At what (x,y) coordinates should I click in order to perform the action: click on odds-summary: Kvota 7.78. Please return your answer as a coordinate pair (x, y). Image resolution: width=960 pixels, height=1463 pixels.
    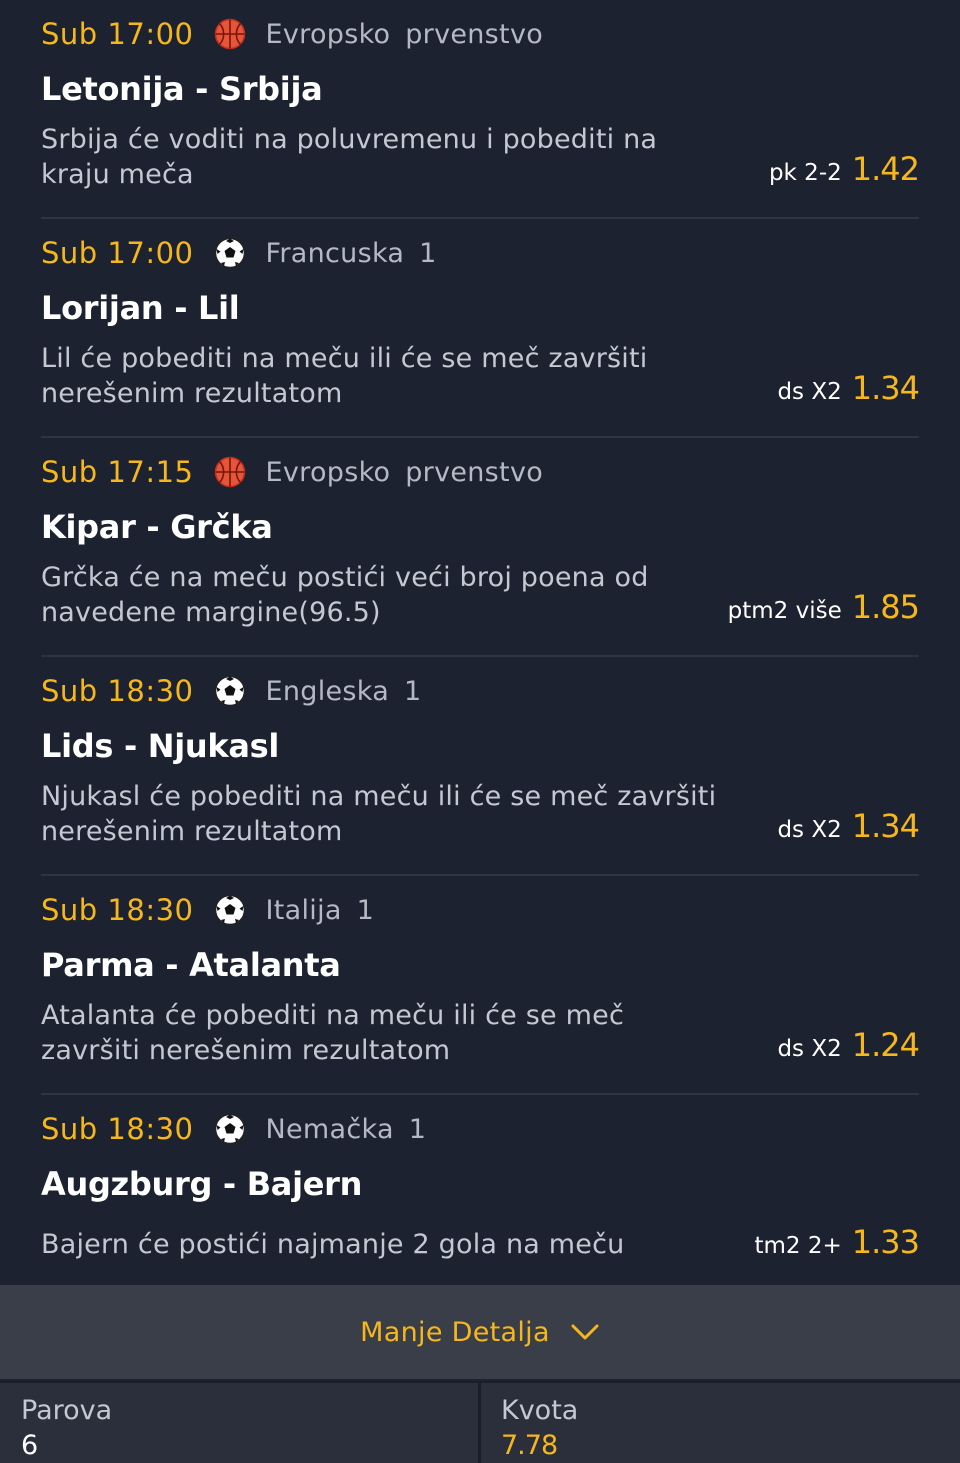
    Looking at the image, I should click on (720, 1423).